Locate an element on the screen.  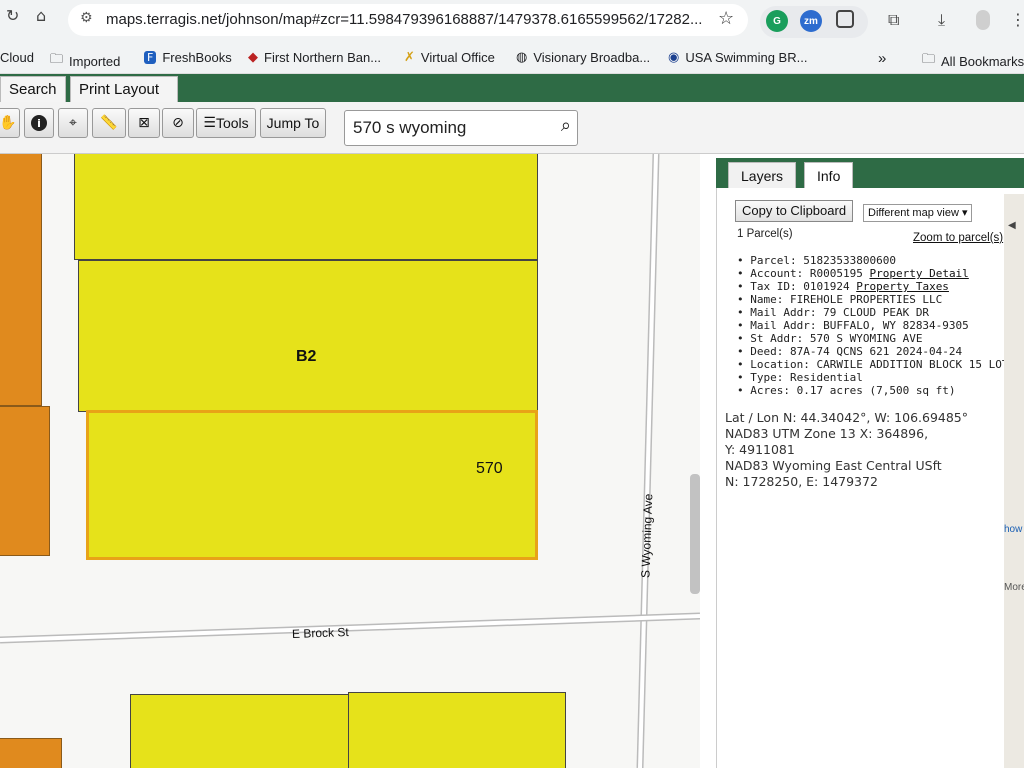
bookmark-freshbooks: F FreshBooks is located at coordinates (188, 57).